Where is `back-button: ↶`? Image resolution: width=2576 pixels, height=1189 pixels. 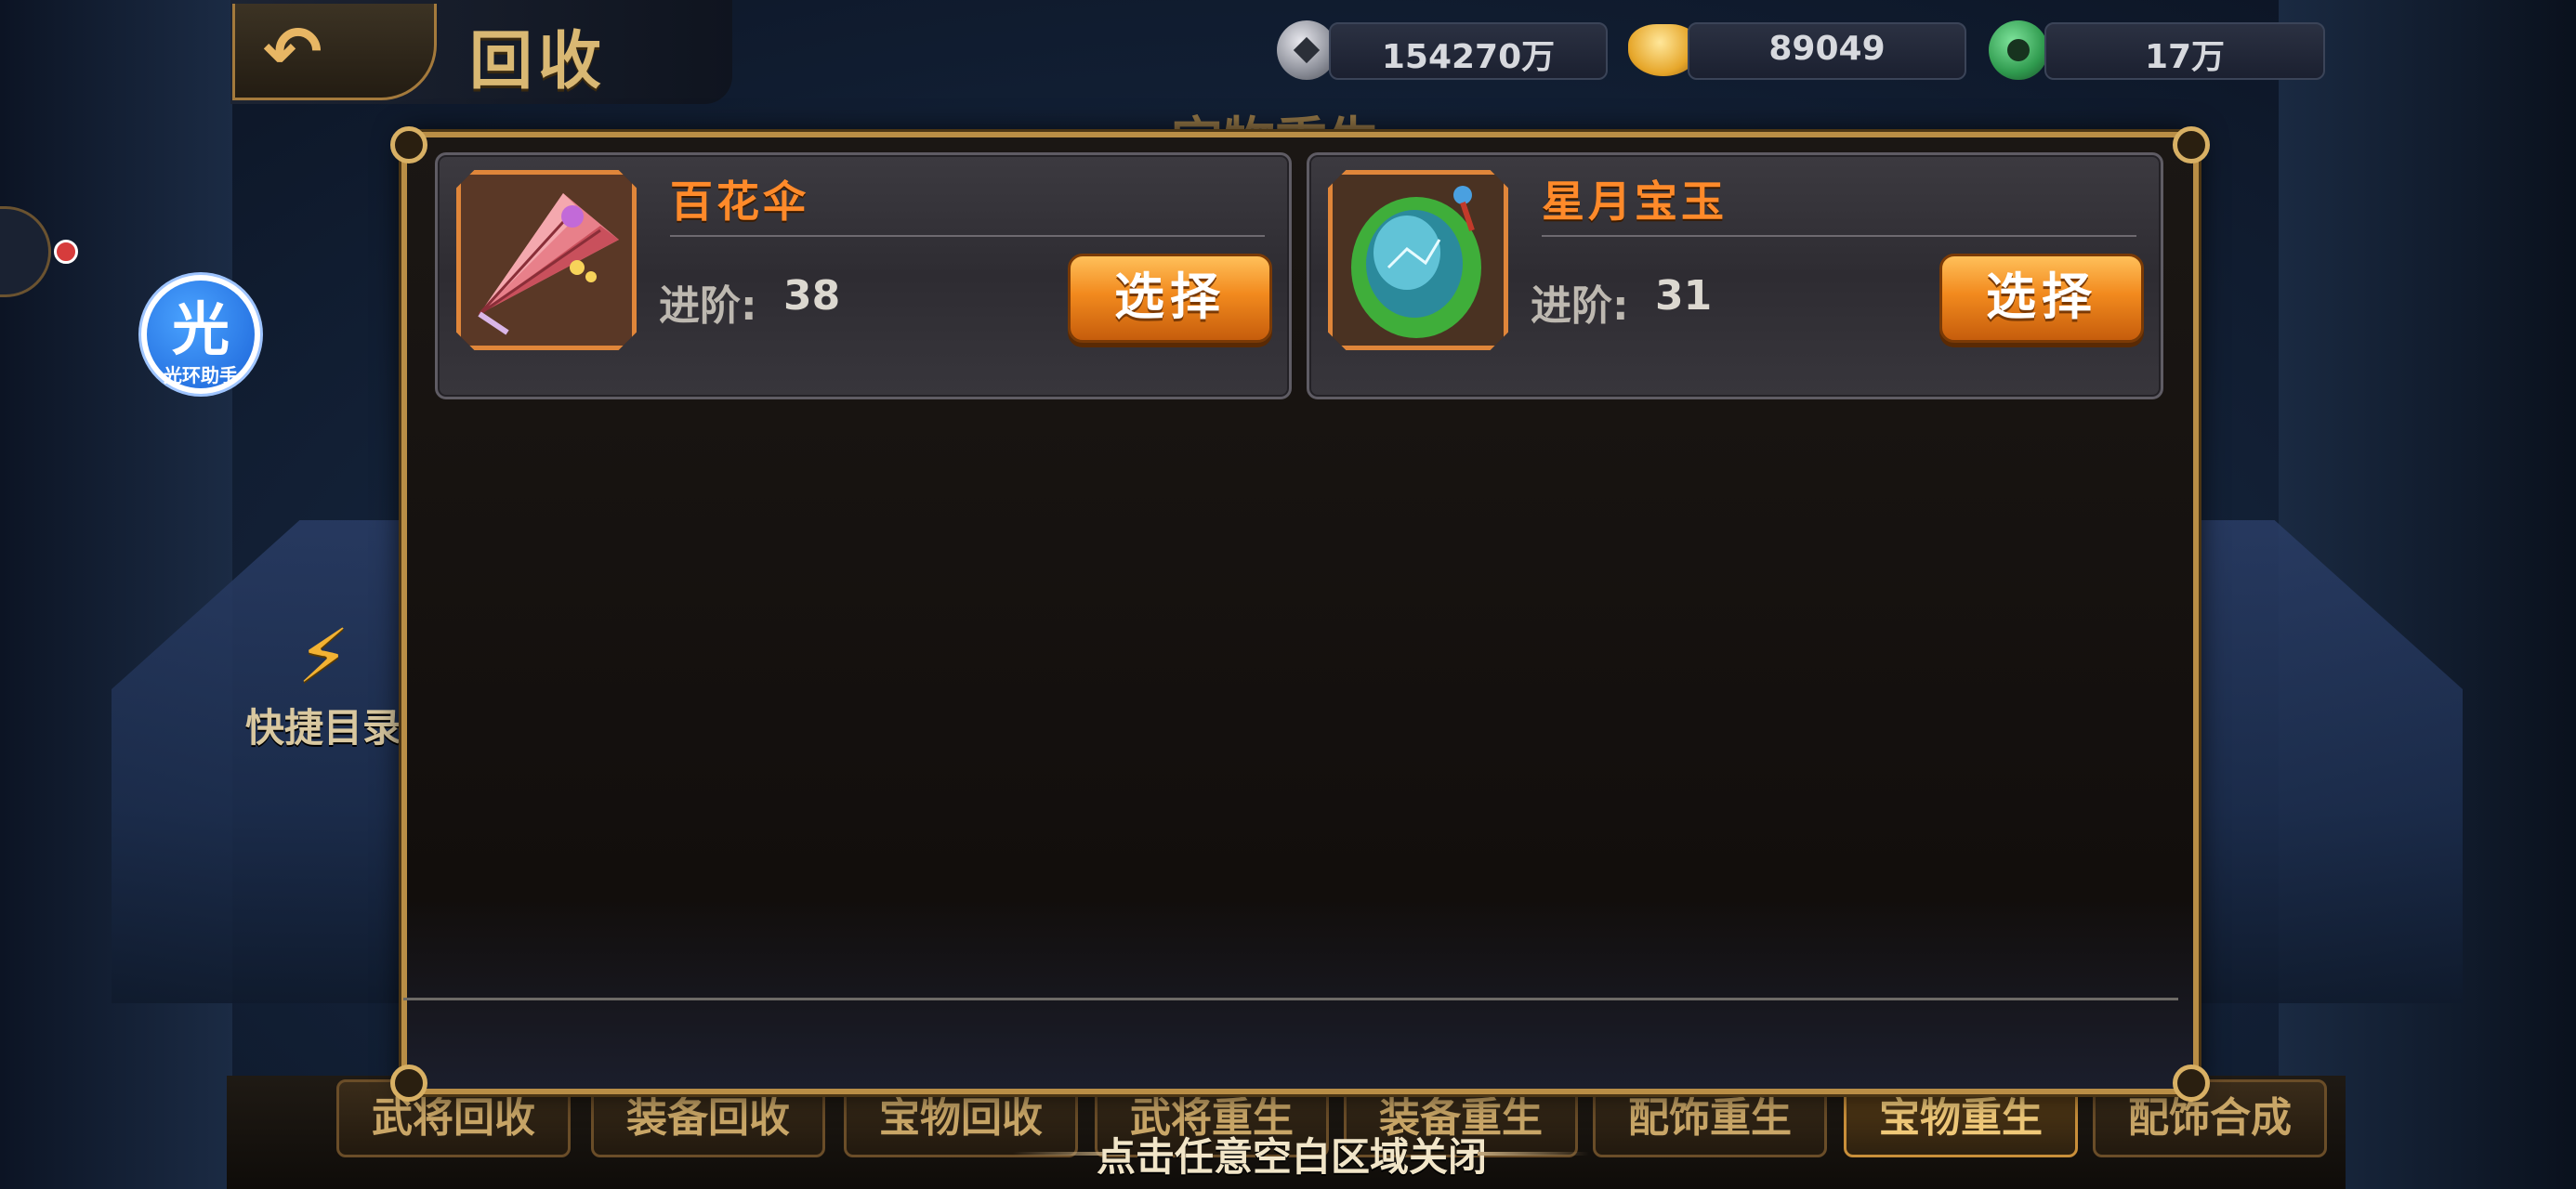 back-button: ↶ is located at coordinates (334, 52).